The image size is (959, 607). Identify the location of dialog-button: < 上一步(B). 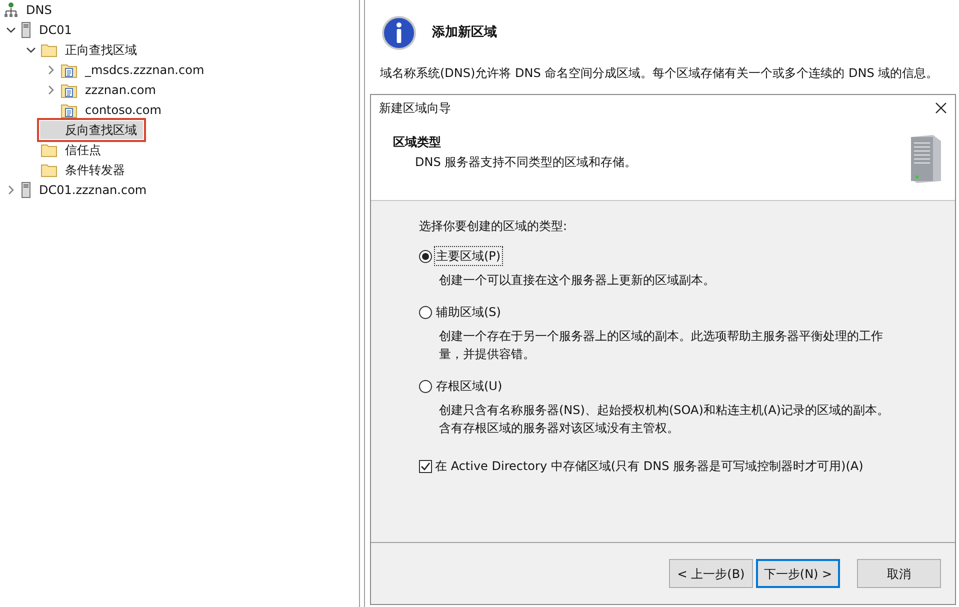
(711, 573).